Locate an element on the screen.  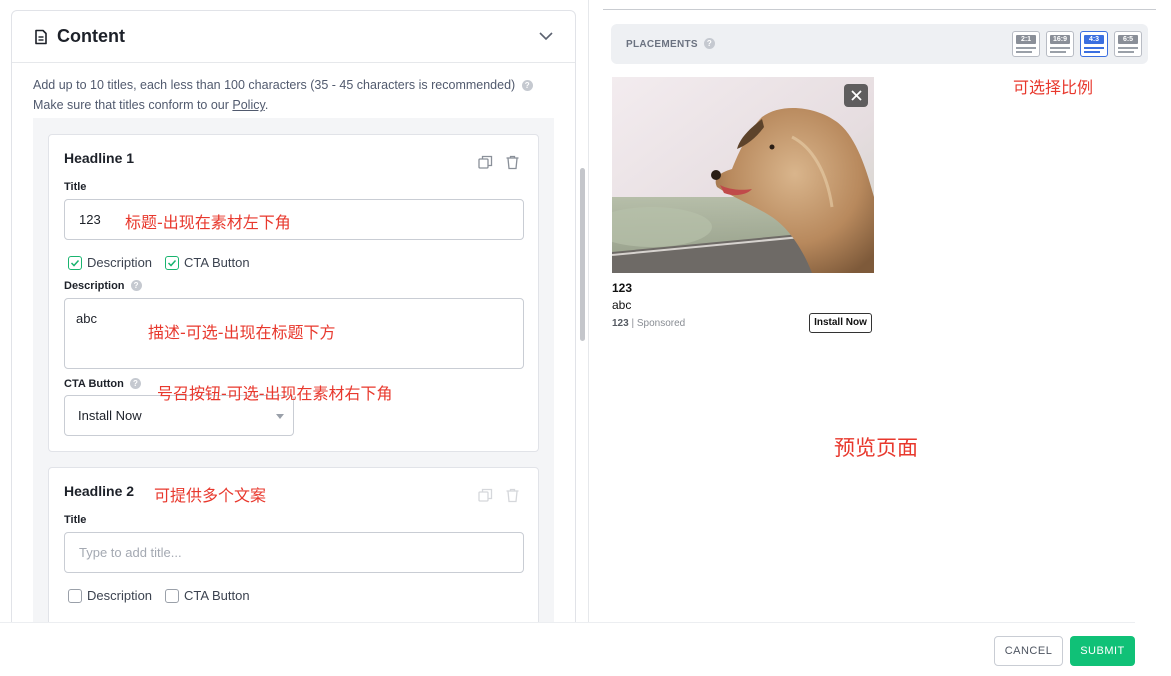
annotation-title: 标题-出现在素材左下角 is located at coordinates (208, 222).